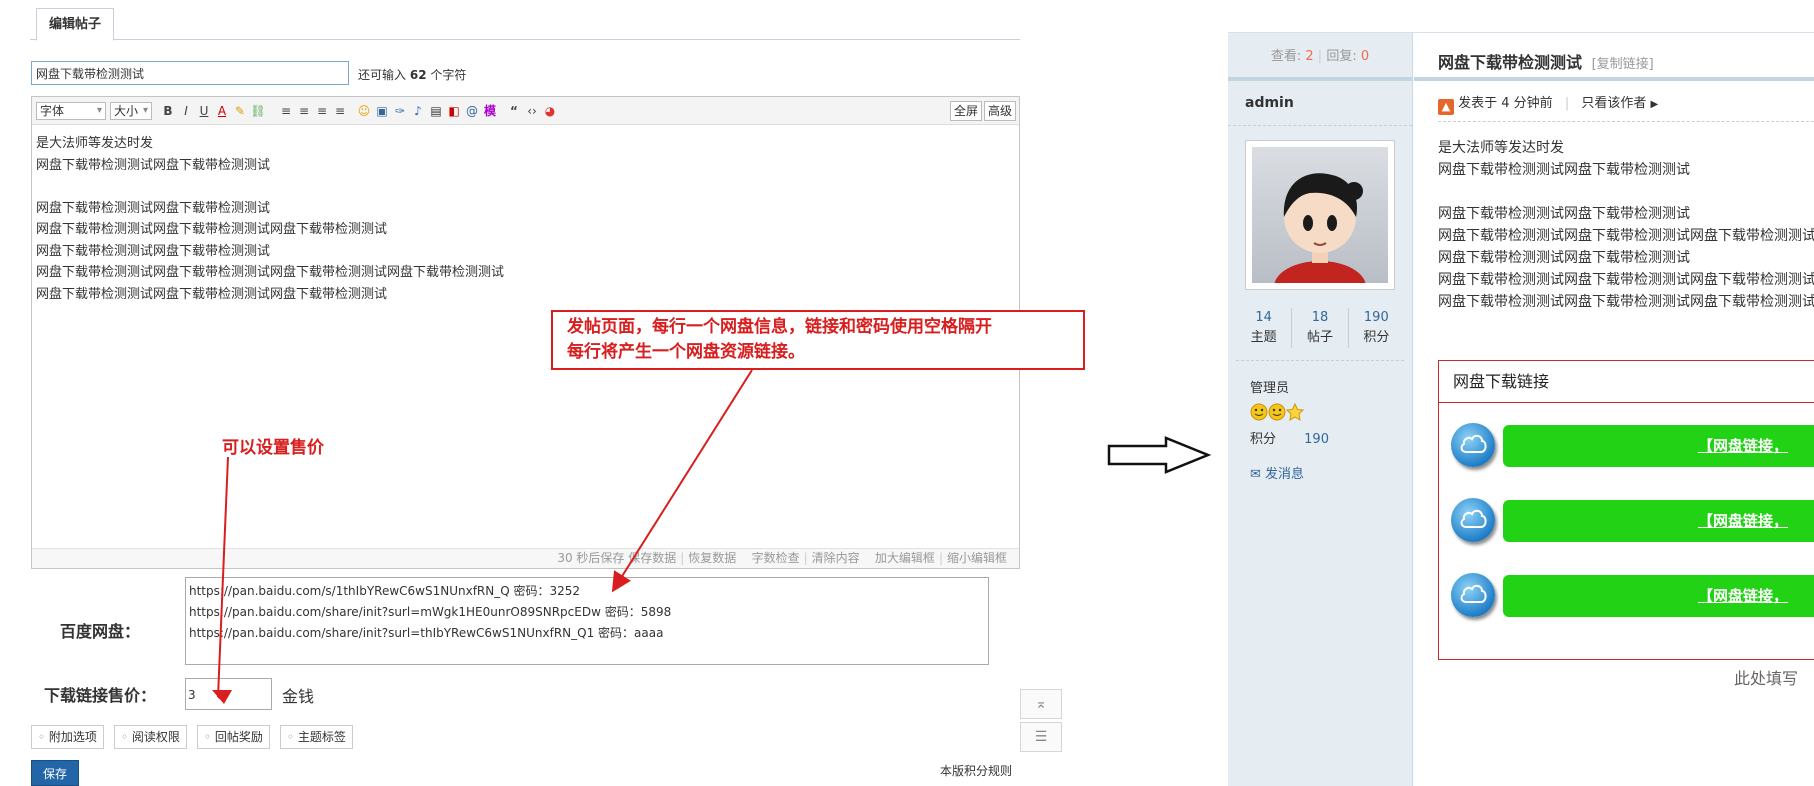  What do you see at coordinates (1263, 317) in the screenshot?
I see `stat-threads-value: 14` at bounding box center [1263, 317].